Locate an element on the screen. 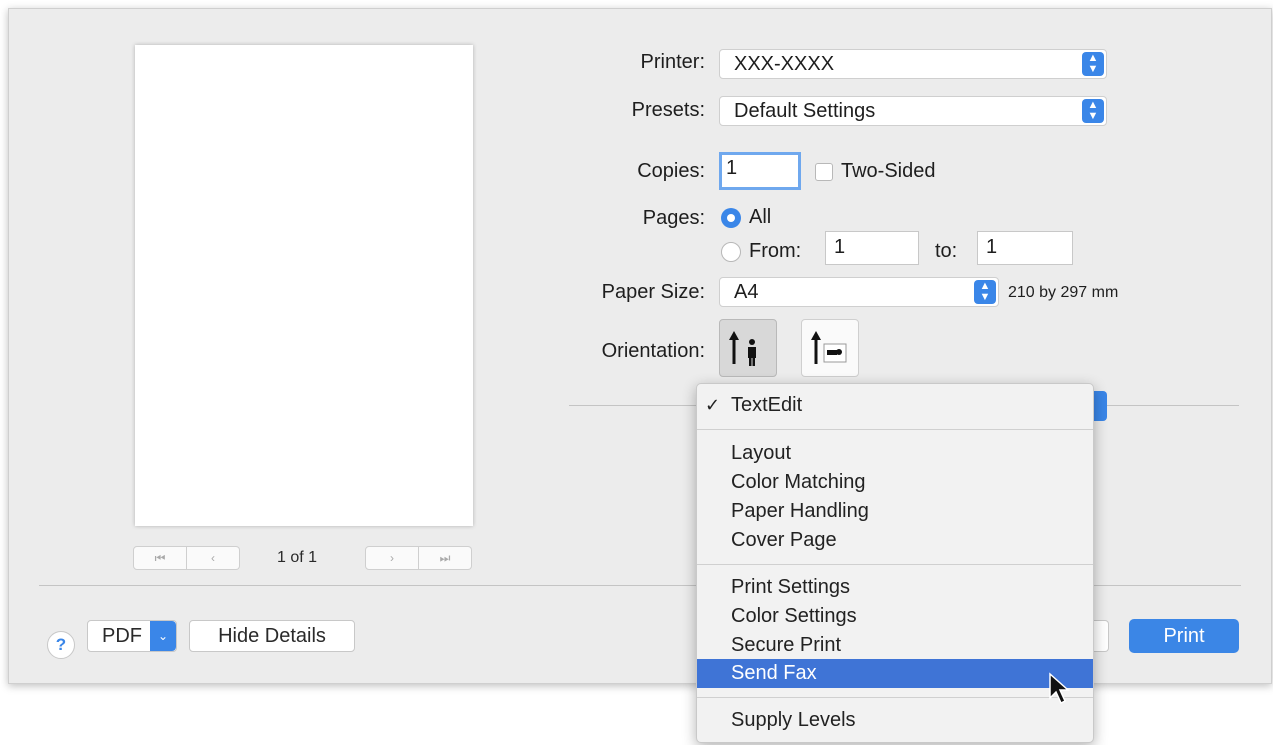 The width and height of the screenshot is (1273, 745). menu-item-cover-page: Cover Page is located at coordinates (895, 540).